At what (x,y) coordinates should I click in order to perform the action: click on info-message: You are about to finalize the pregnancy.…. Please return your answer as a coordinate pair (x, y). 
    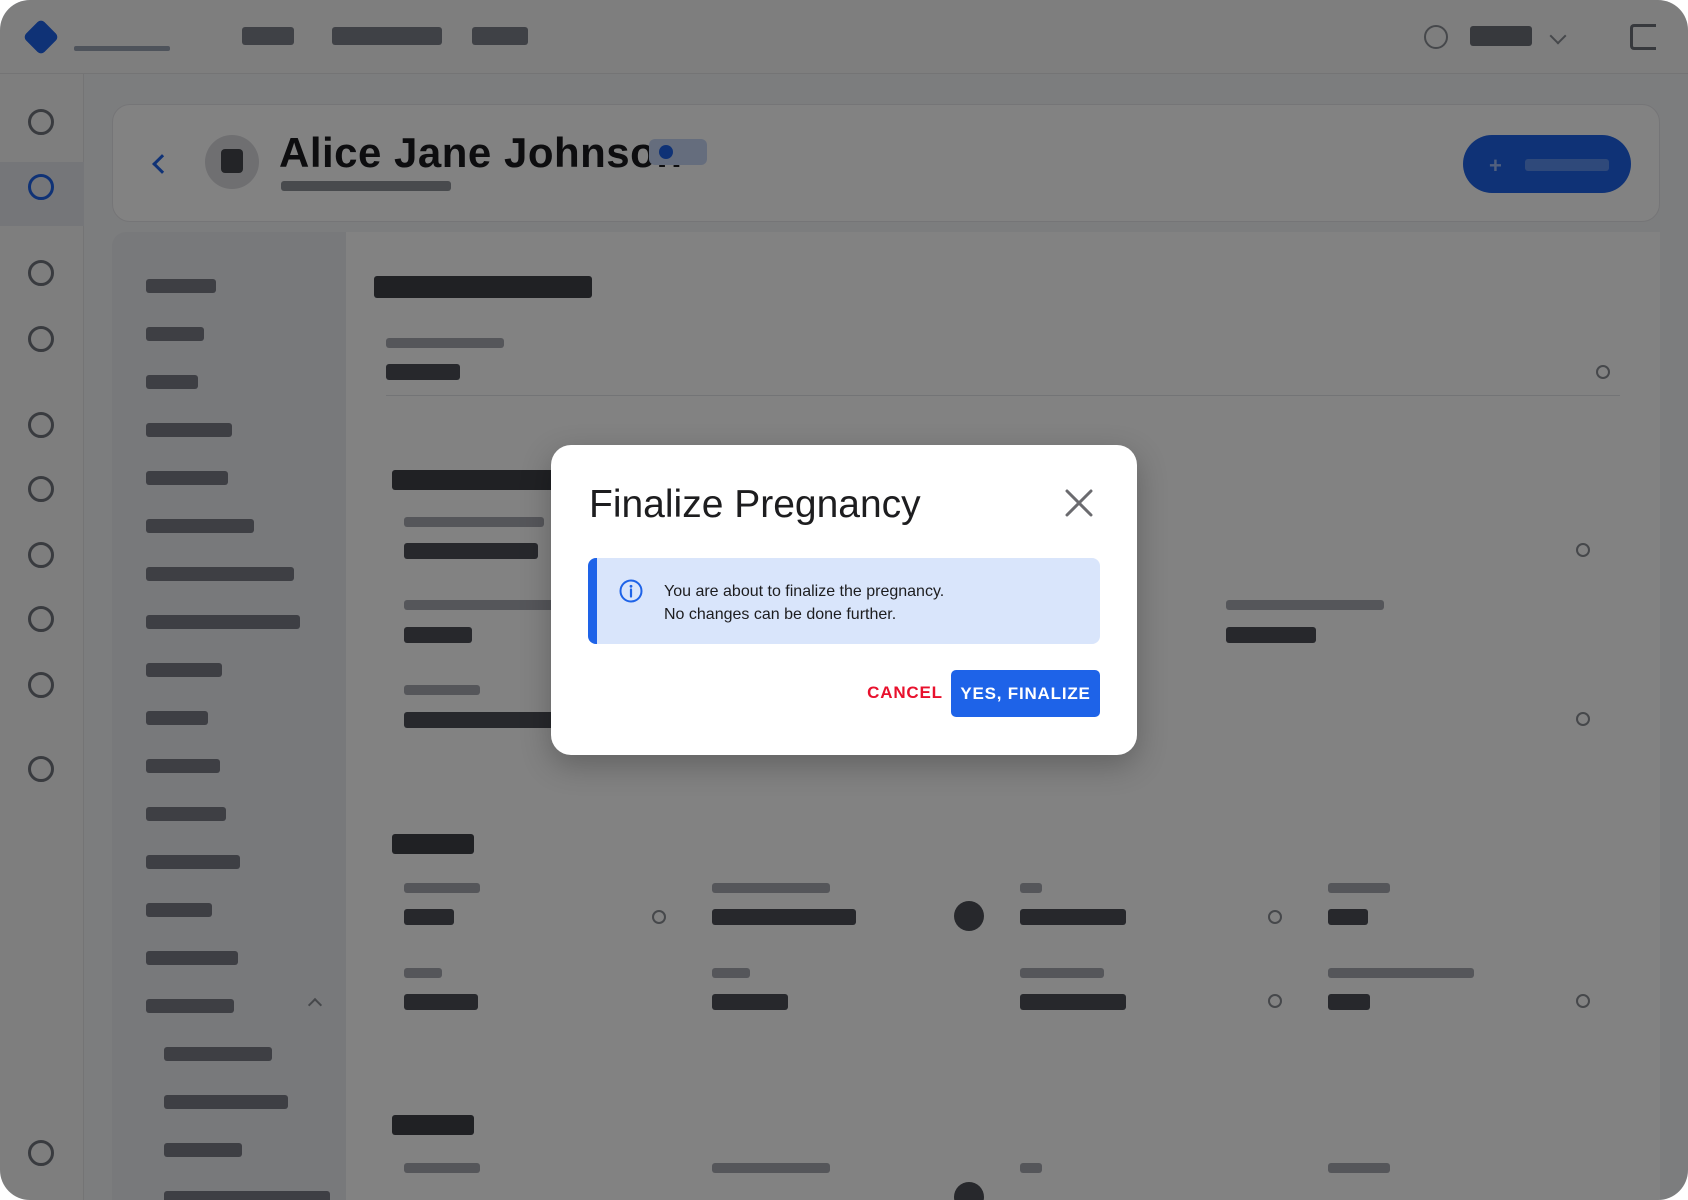
    Looking at the image, I should click on (804, 603).